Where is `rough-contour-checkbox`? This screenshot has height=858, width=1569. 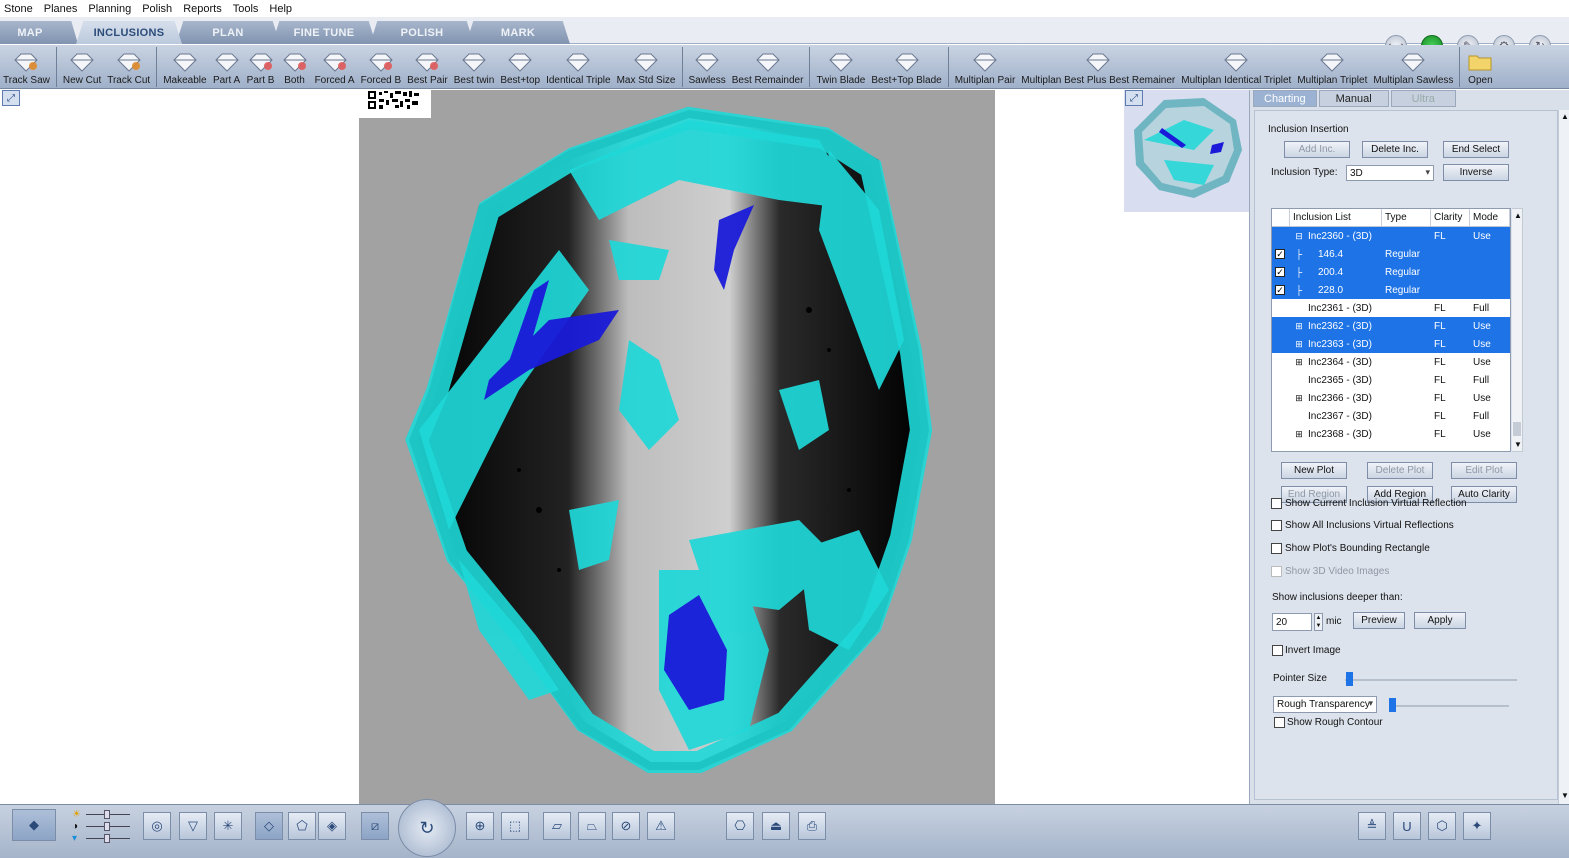
rough-contour-checkbox is located at coordinates (1279, 722).